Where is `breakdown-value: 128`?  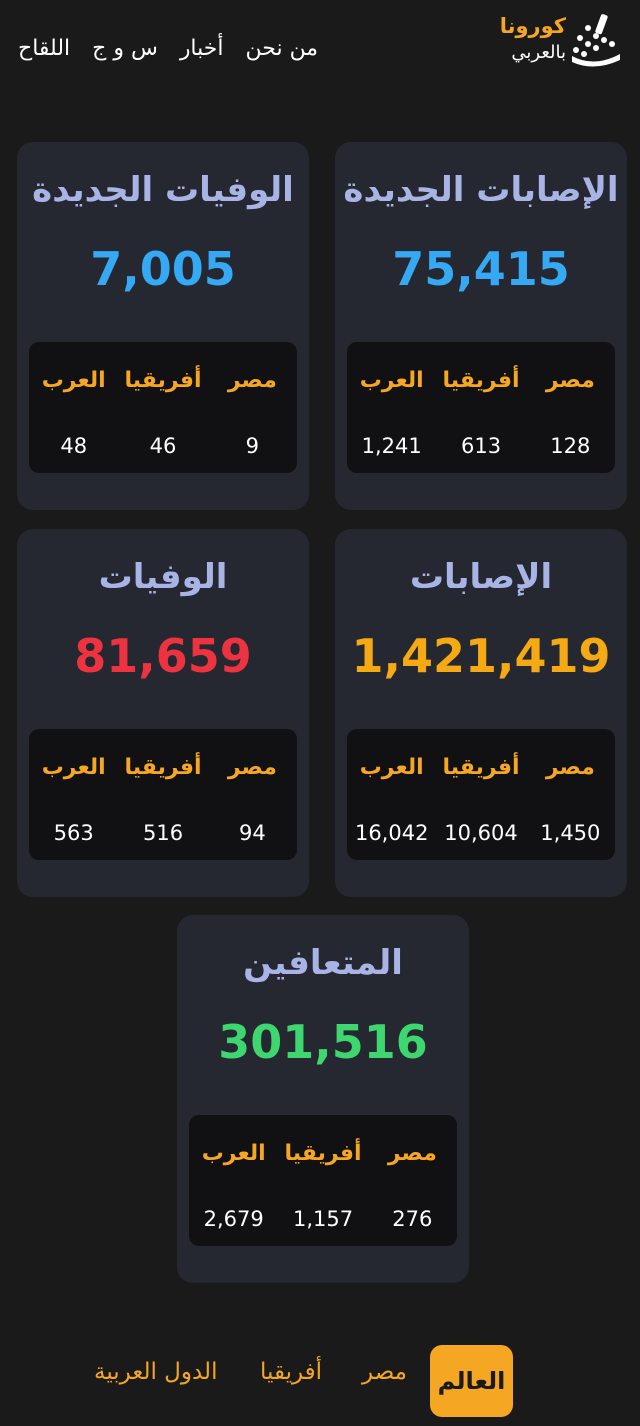 breakdown-value: 128 is located at coordinates (570, 446).